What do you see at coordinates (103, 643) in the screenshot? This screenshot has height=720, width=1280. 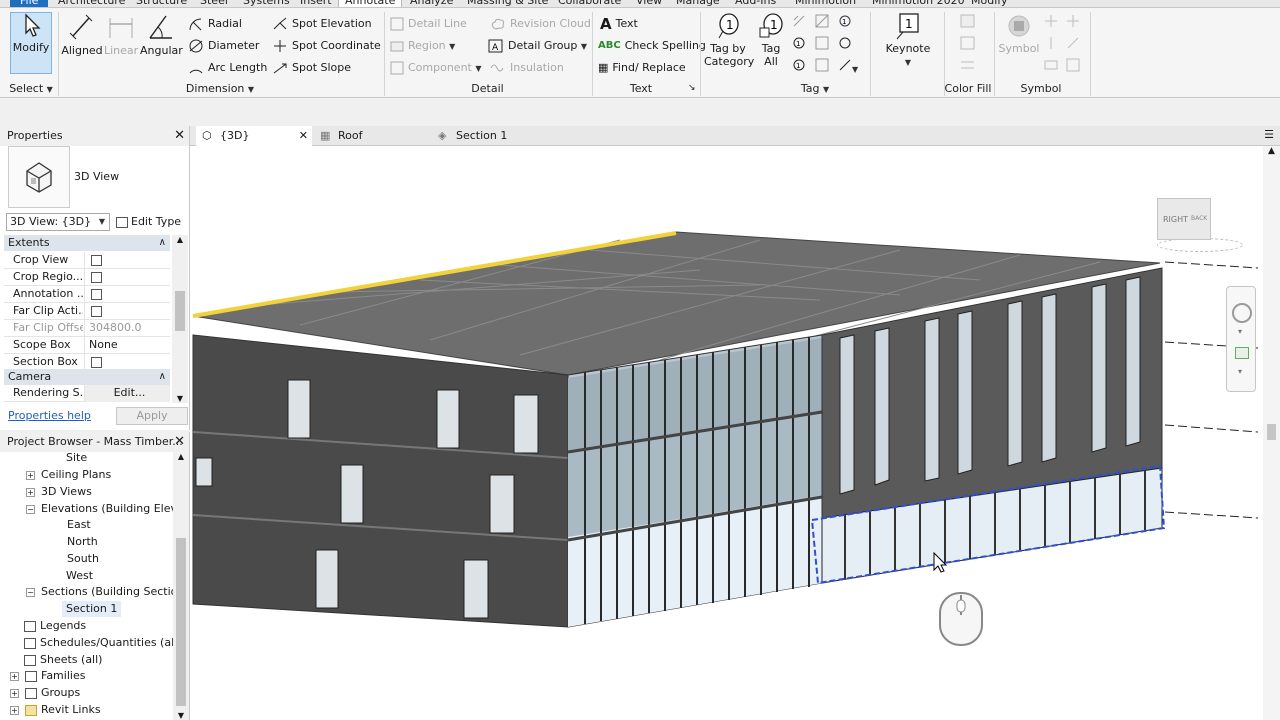 I see `tree-item-schedules: Schedules/Quantities (all)` at bounding box center [103, 643].